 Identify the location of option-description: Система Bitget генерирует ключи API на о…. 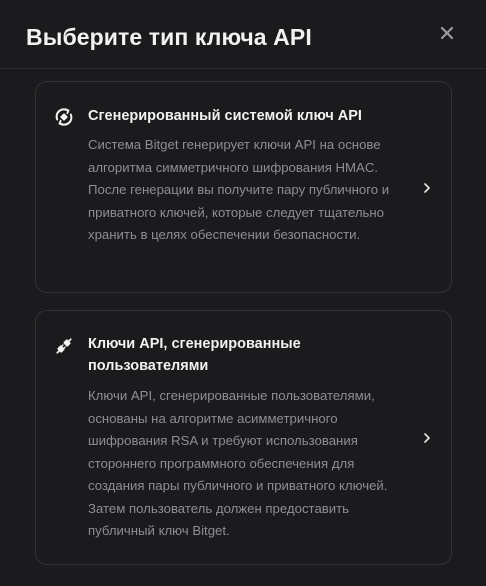
(239, 189).